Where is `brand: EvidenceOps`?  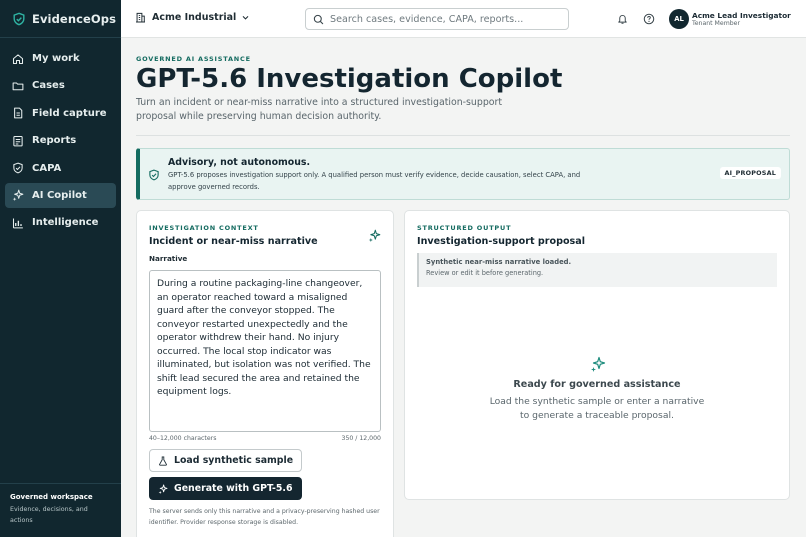
brand: EvidenceOps is located at coordinates (60, 19).